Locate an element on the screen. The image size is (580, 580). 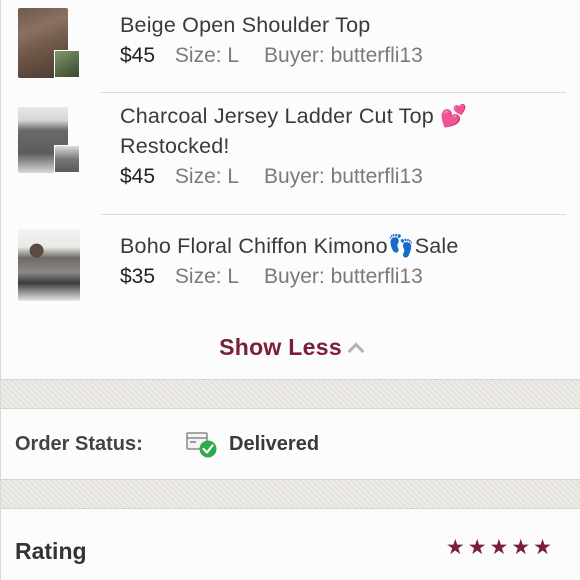
item-title-line2: Restocked! is located at coordinates (175, 146).